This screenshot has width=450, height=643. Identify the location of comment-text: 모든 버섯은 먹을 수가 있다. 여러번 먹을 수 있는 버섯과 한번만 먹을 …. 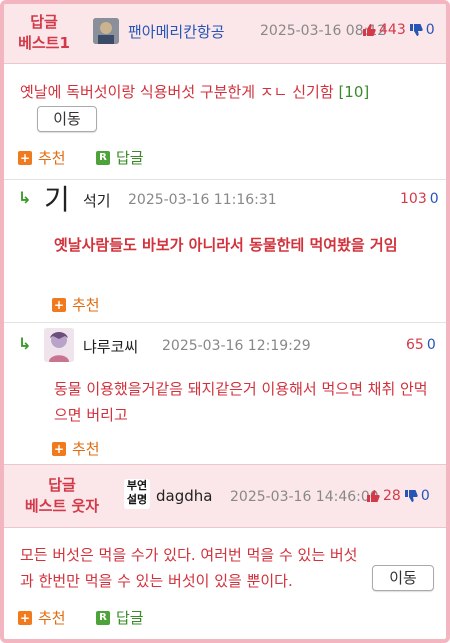
(189, 568).